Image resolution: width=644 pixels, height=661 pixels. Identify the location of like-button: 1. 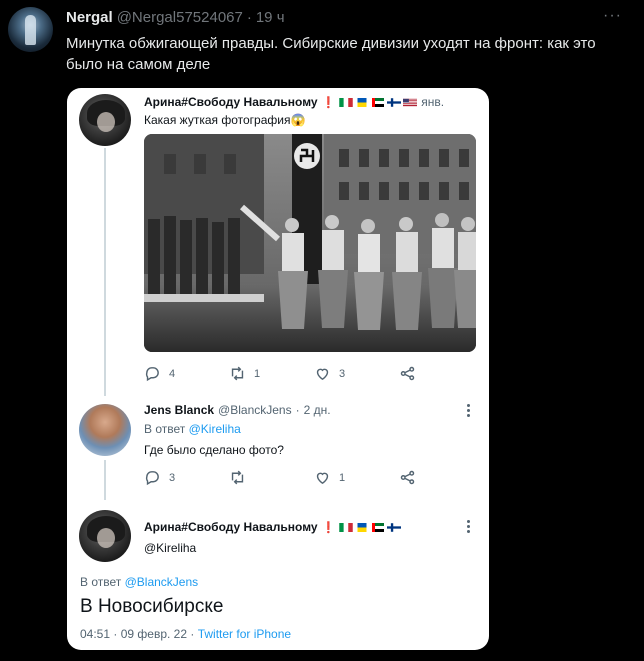
(356, 477).